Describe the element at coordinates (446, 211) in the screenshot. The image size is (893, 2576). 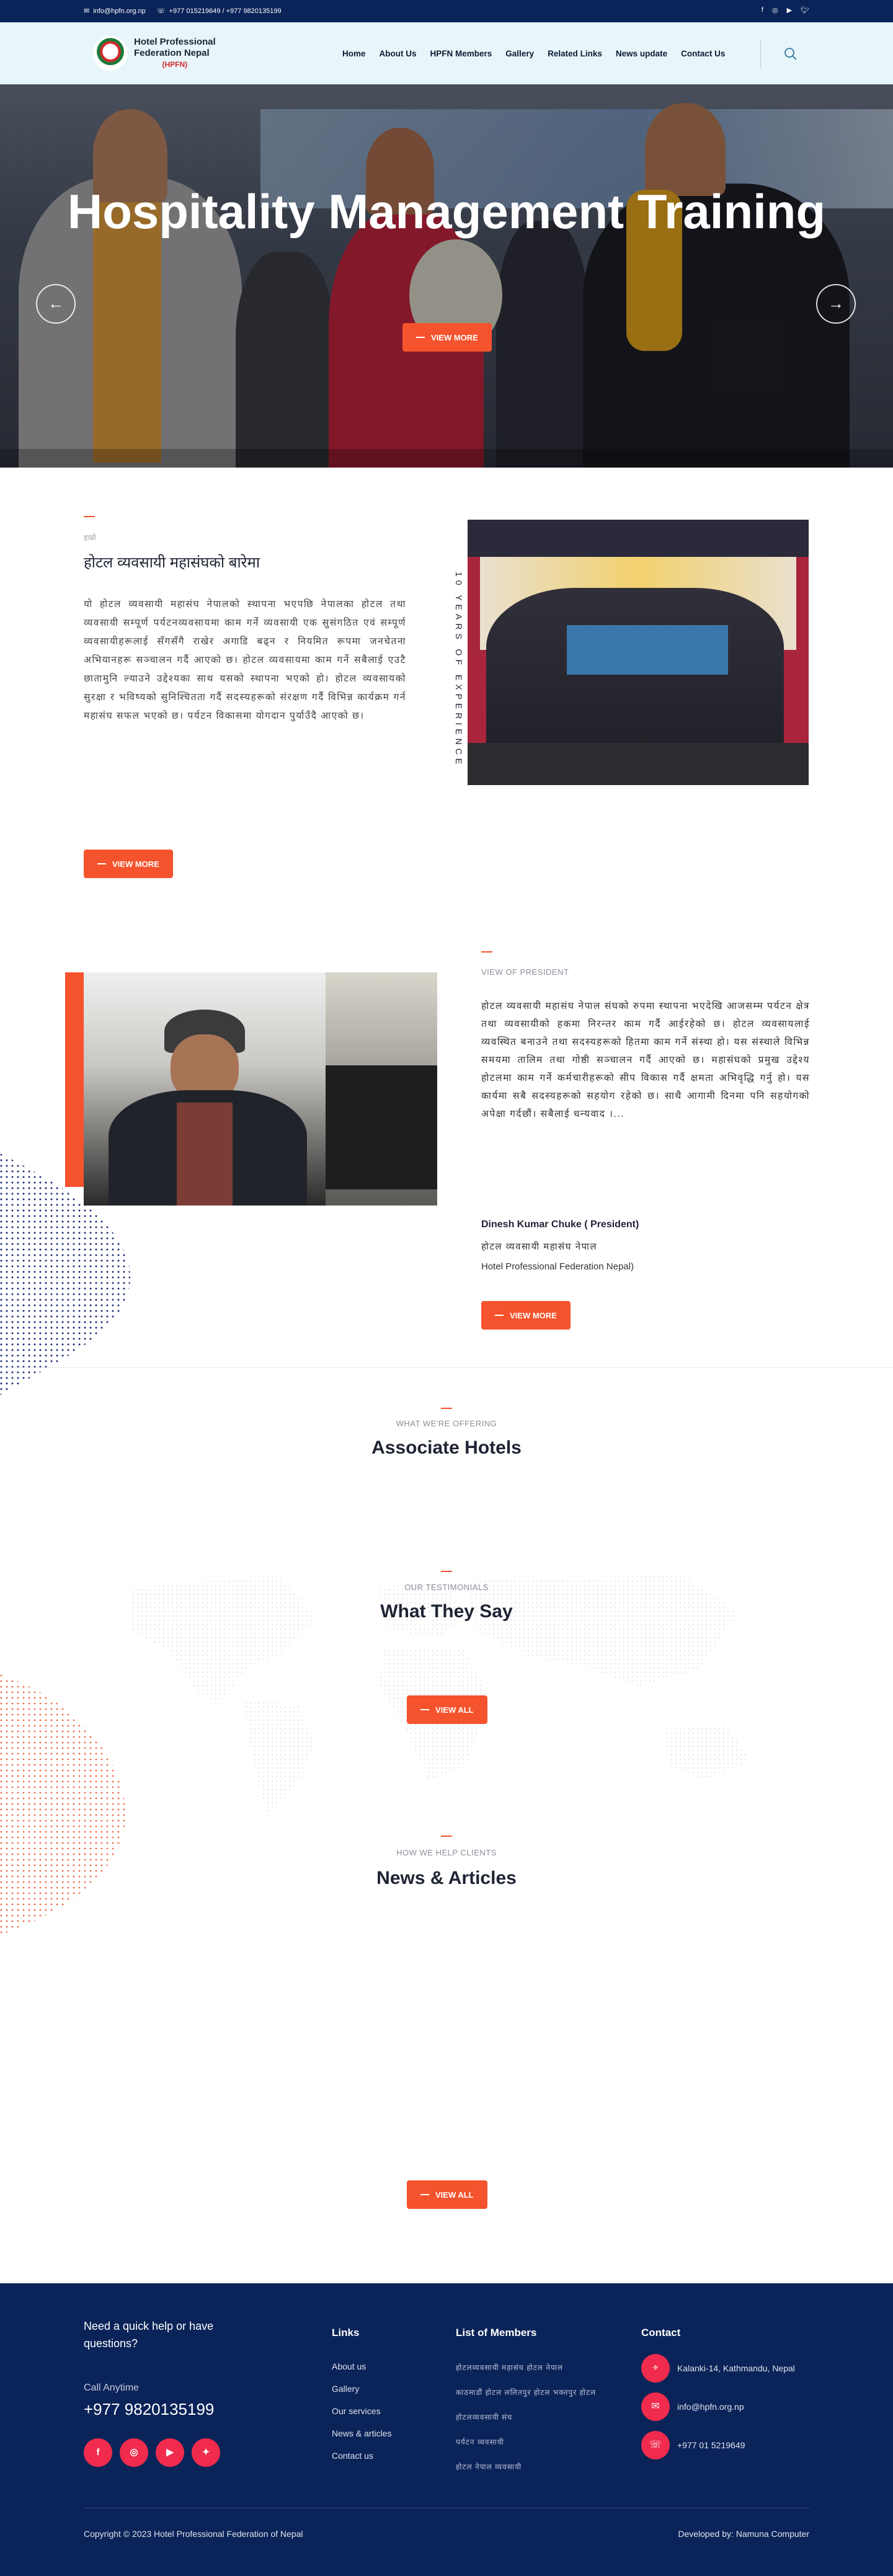
I see `hero-title: Hospitality Management Training` at that location.